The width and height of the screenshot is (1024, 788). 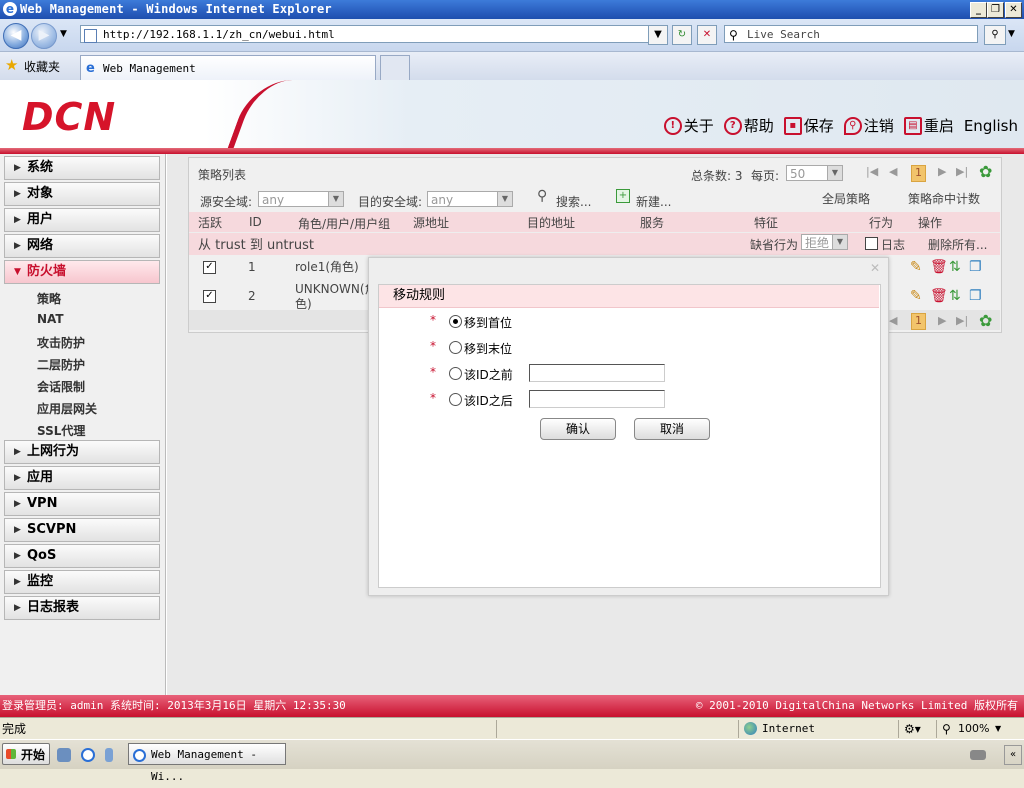 What do you see at coordinates (82, 246) in the screenshot?
I see `menu-network: ▶ 网络` at bounding box center [82, 246].